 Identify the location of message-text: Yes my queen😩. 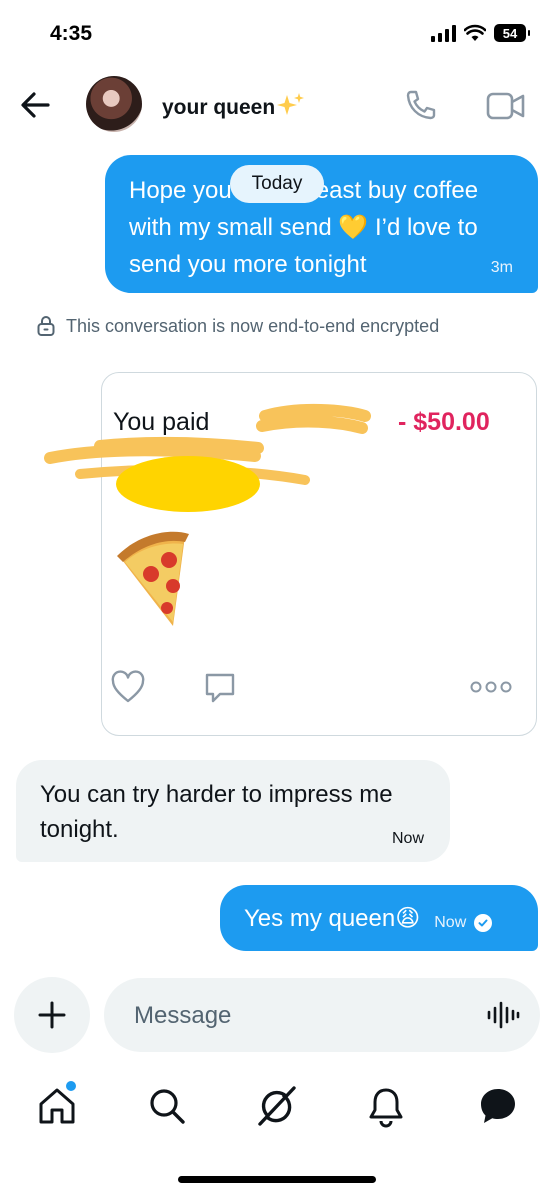
(332, 918).